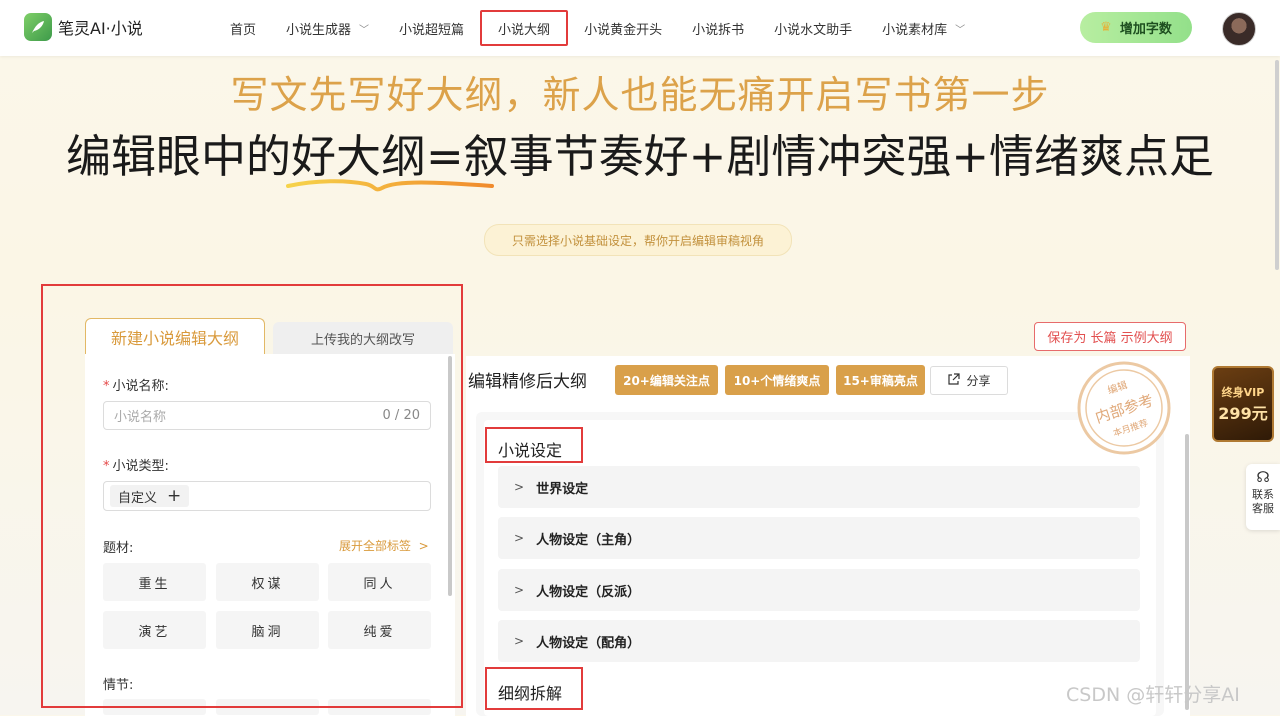 This screenshot has width=1280, height=716. Describe the element at coordinates (638, 240) in the screenshot. I see `subtitle-pill: 只需选择小说基础设定，帮你开启编辑审稿视角` at that location.